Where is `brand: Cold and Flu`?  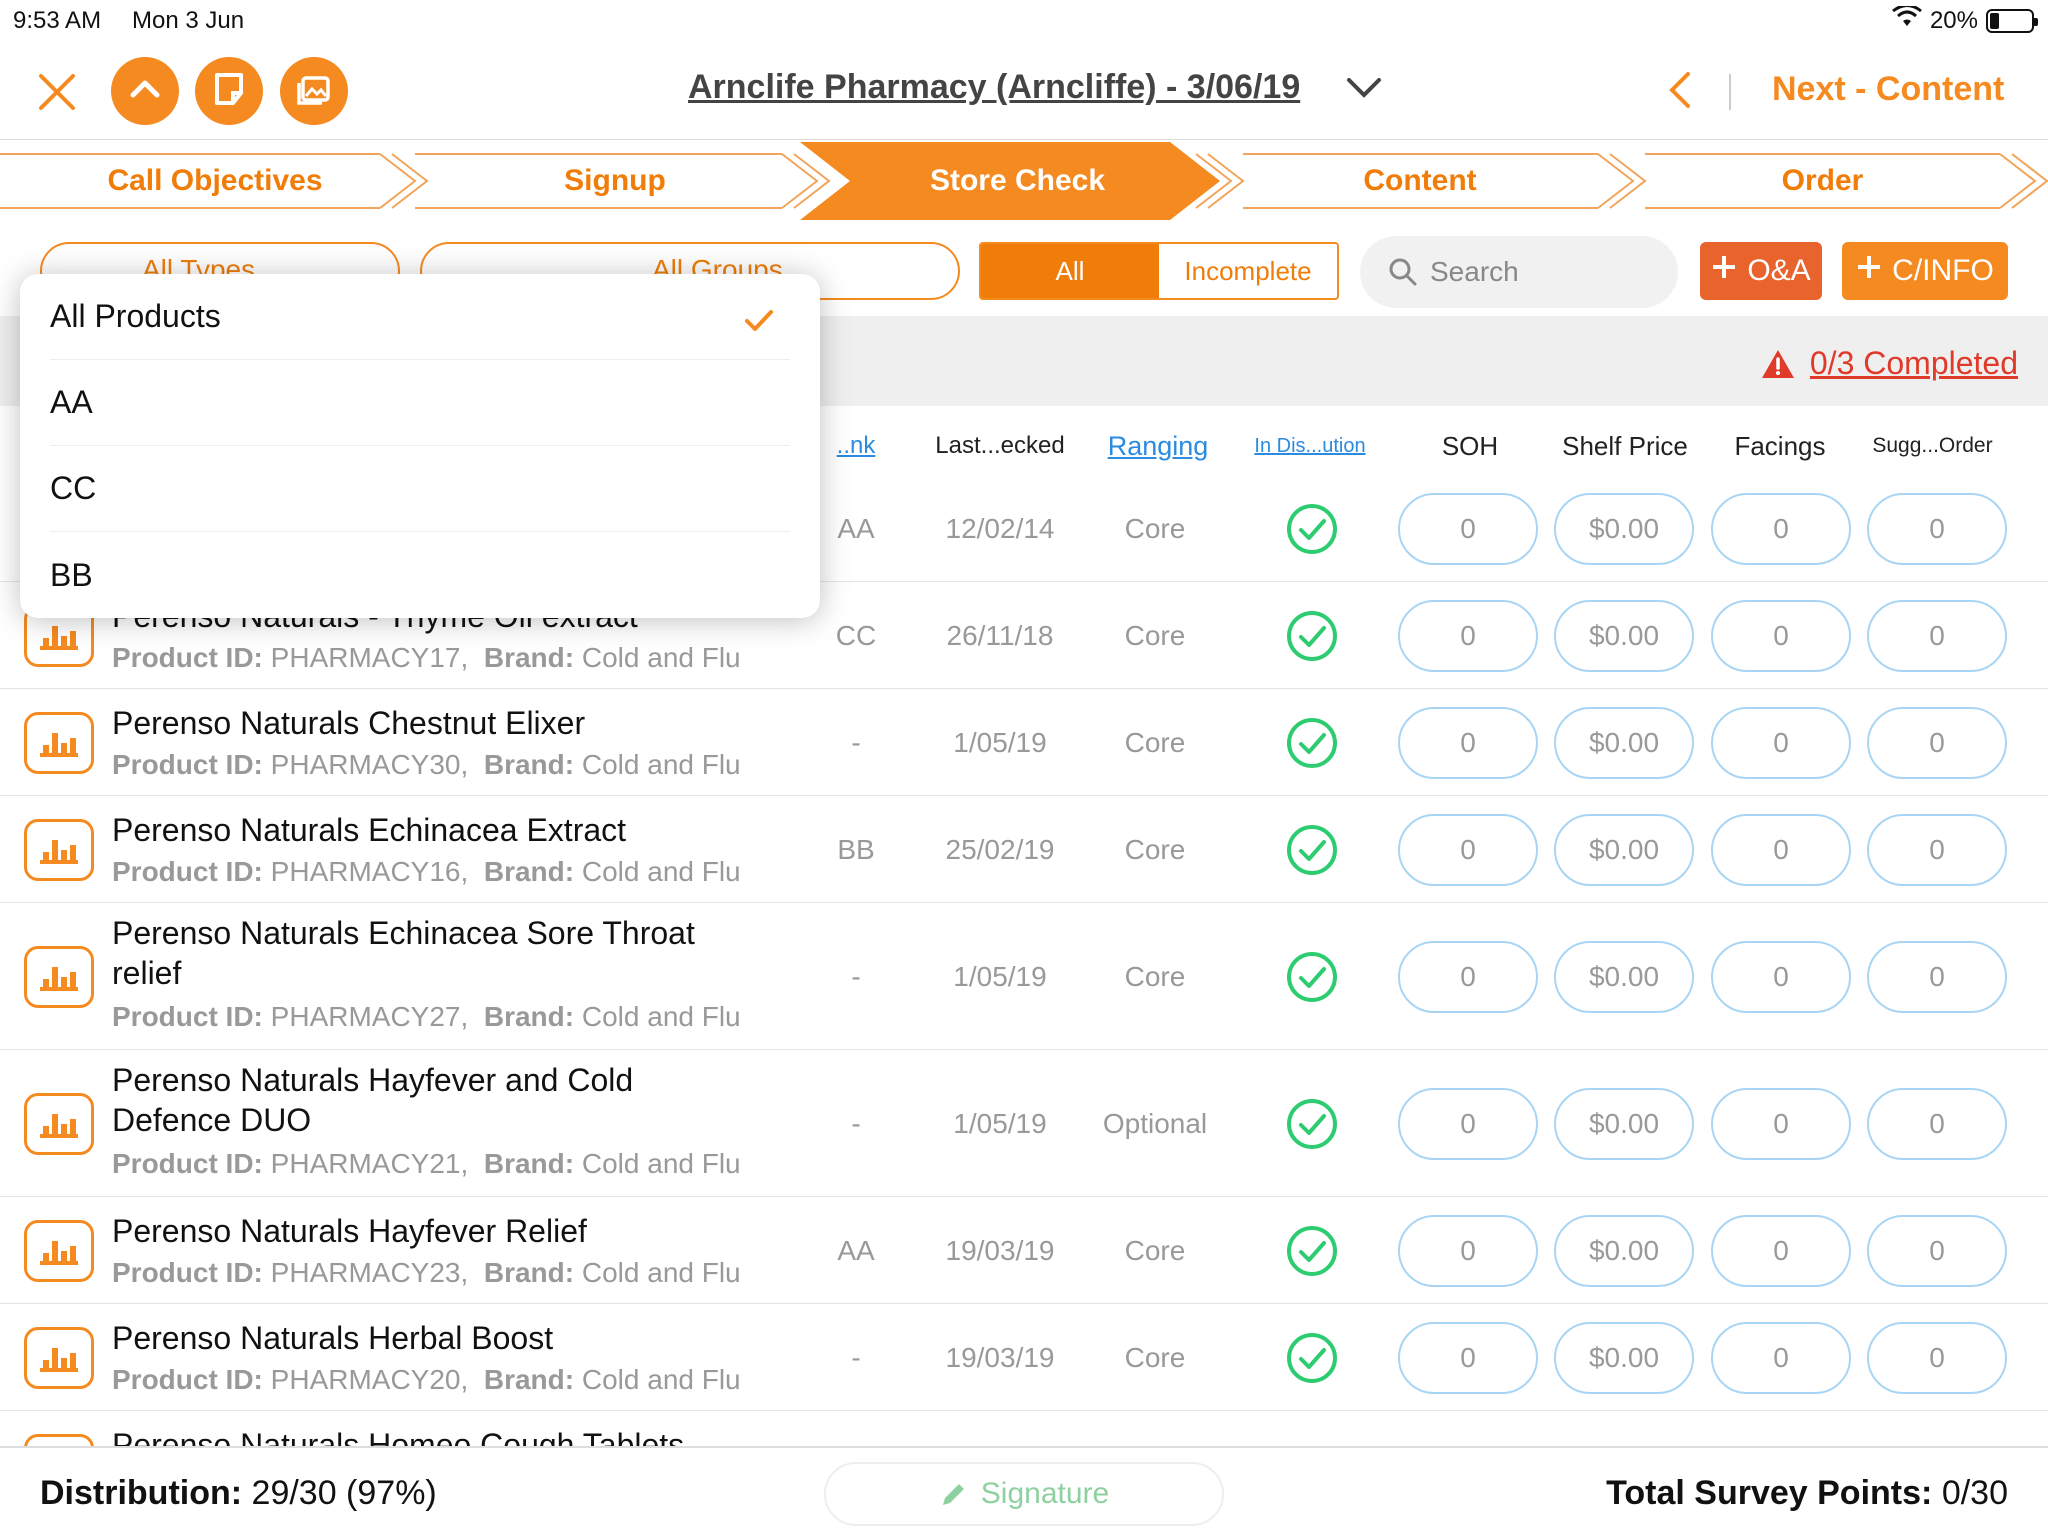
brand: Cold and Flu is located at coordinates (661, 1272).